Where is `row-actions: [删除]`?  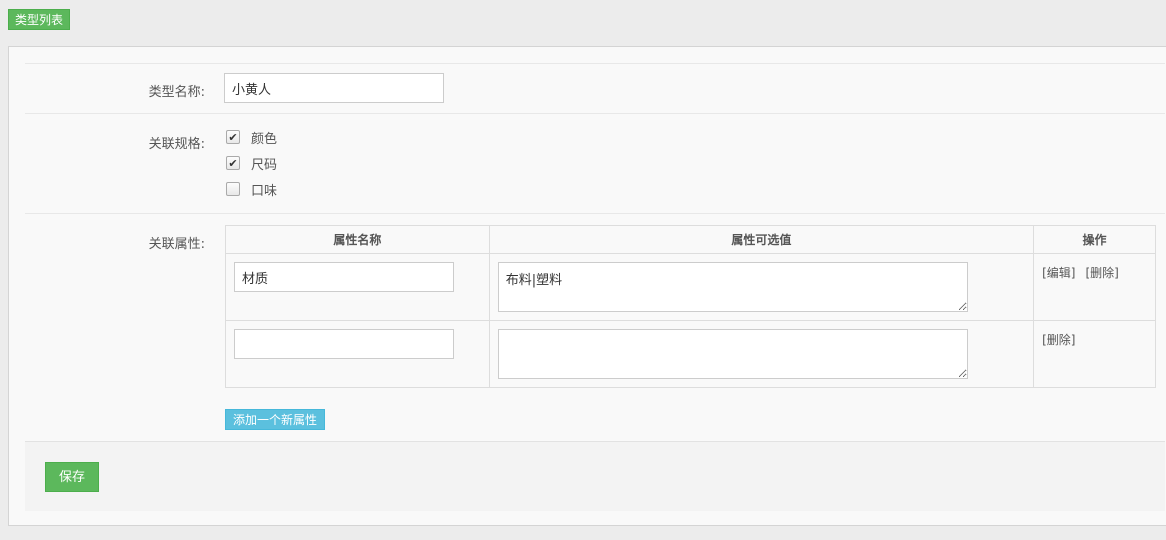 row-actions: [删除] is located at coordinates (1063, 339).